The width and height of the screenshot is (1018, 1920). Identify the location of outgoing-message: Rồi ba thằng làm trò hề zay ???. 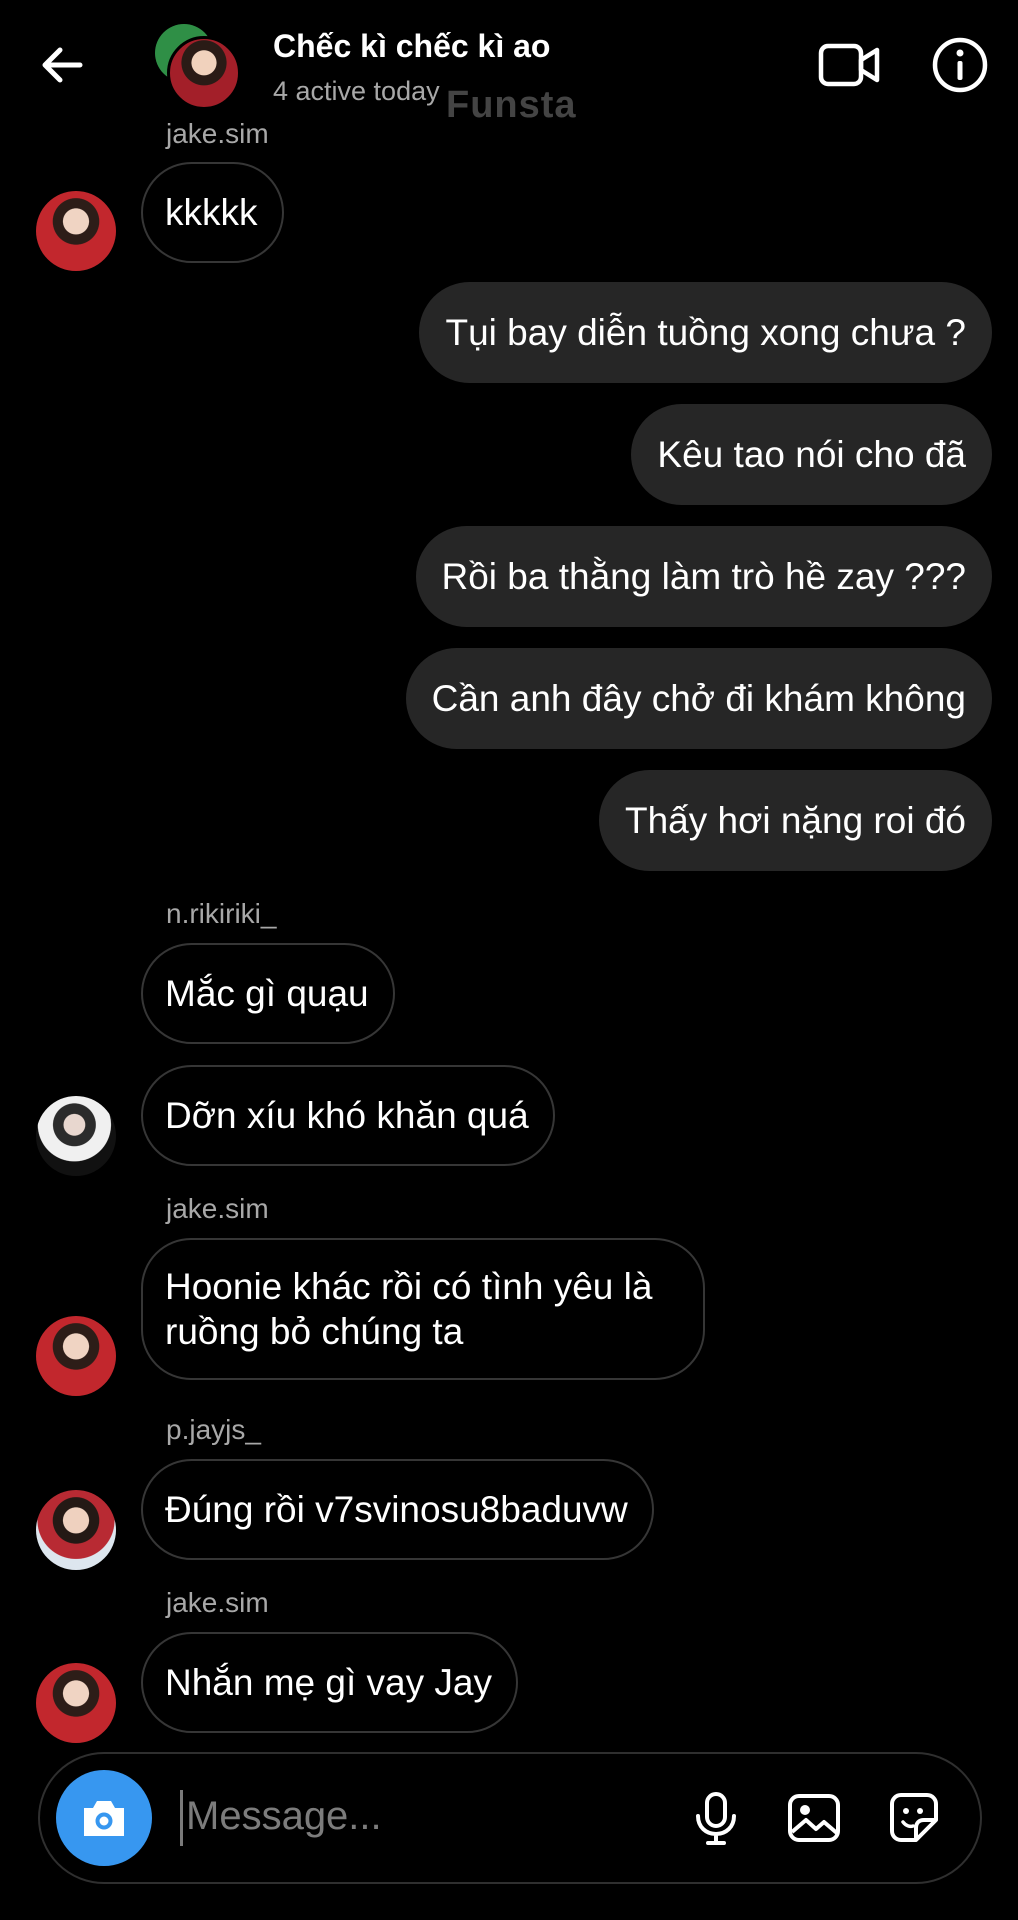
(703, 576).